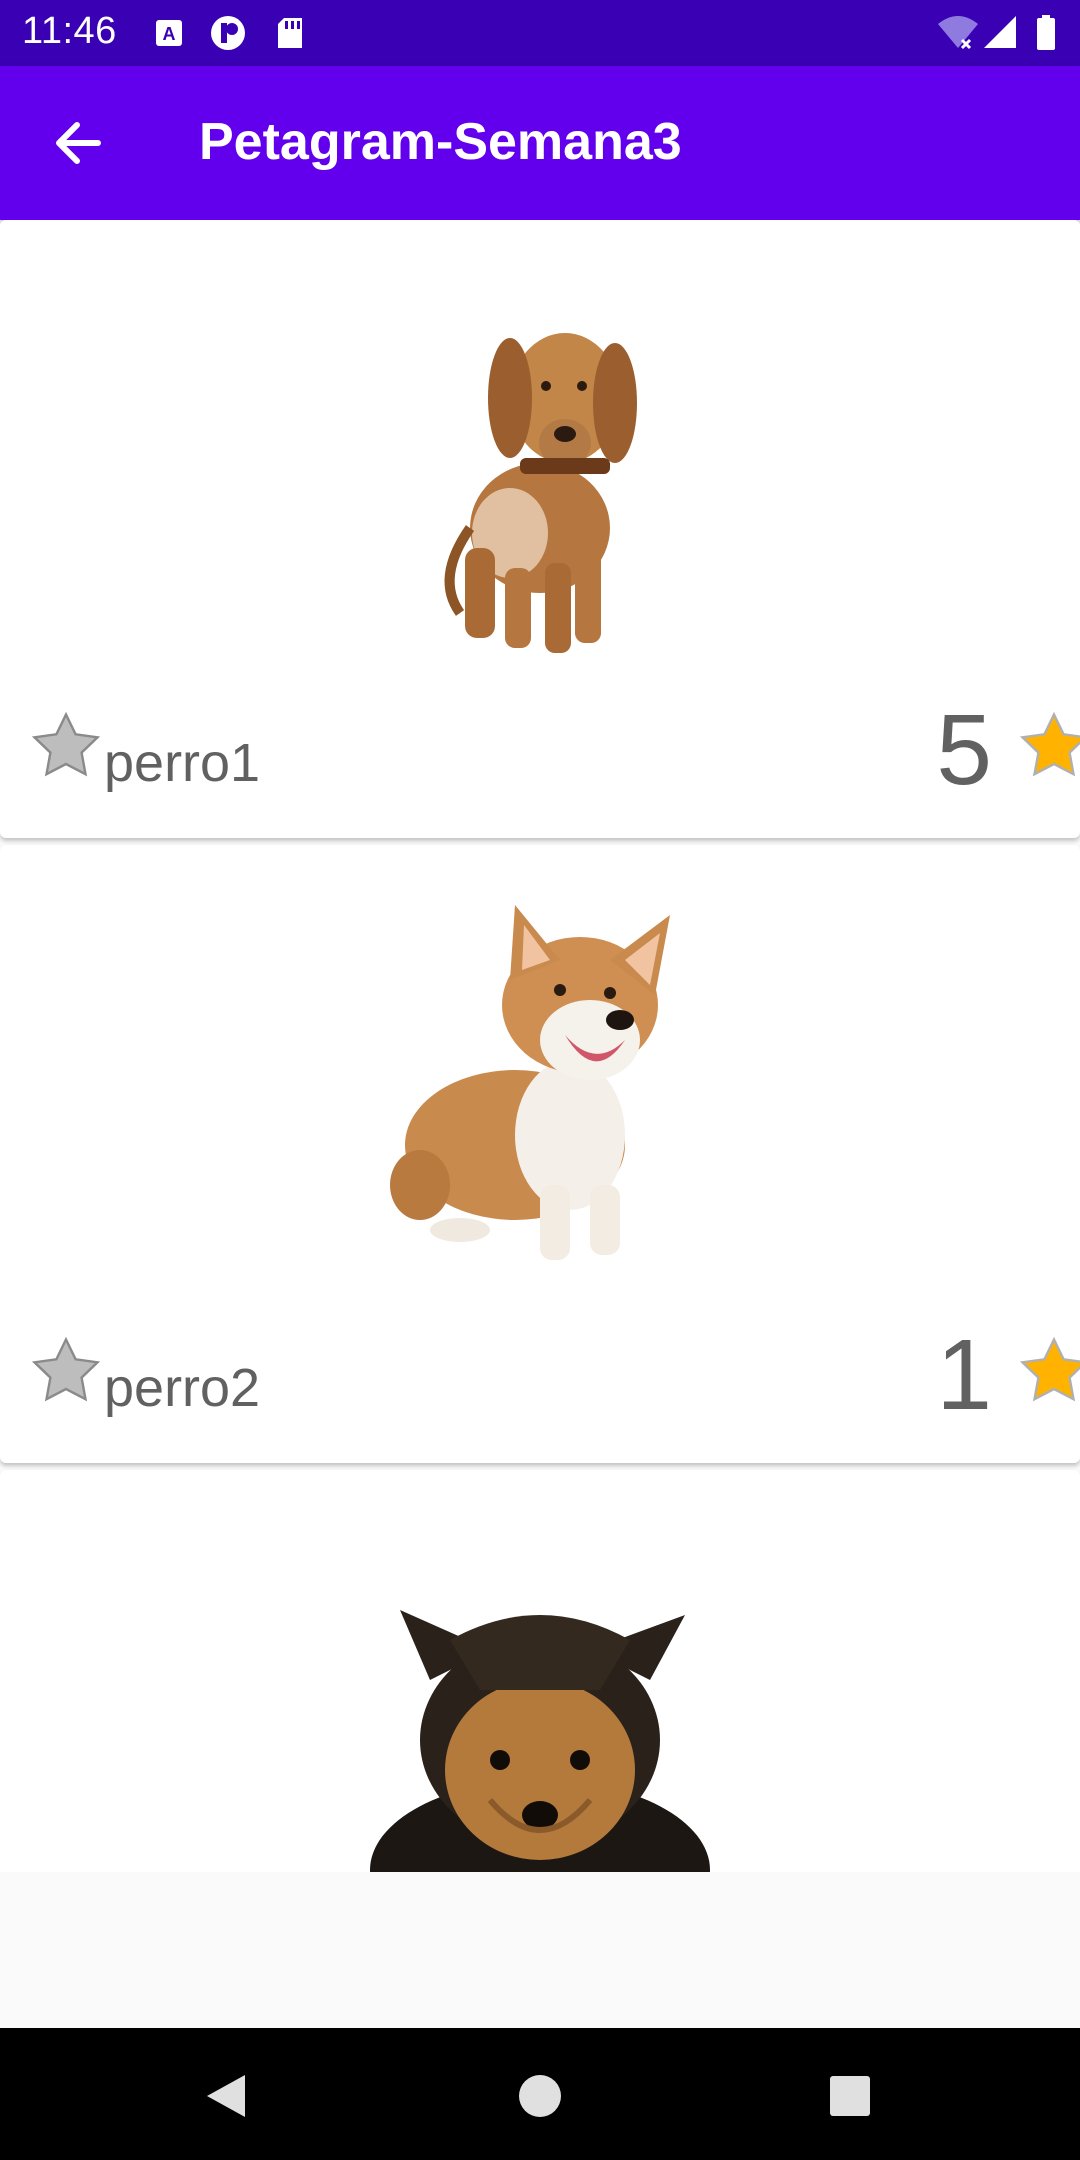 The height and width of the screenshot is (2160, 1080). I want to click on sd-card-icon, so click(290, 33).